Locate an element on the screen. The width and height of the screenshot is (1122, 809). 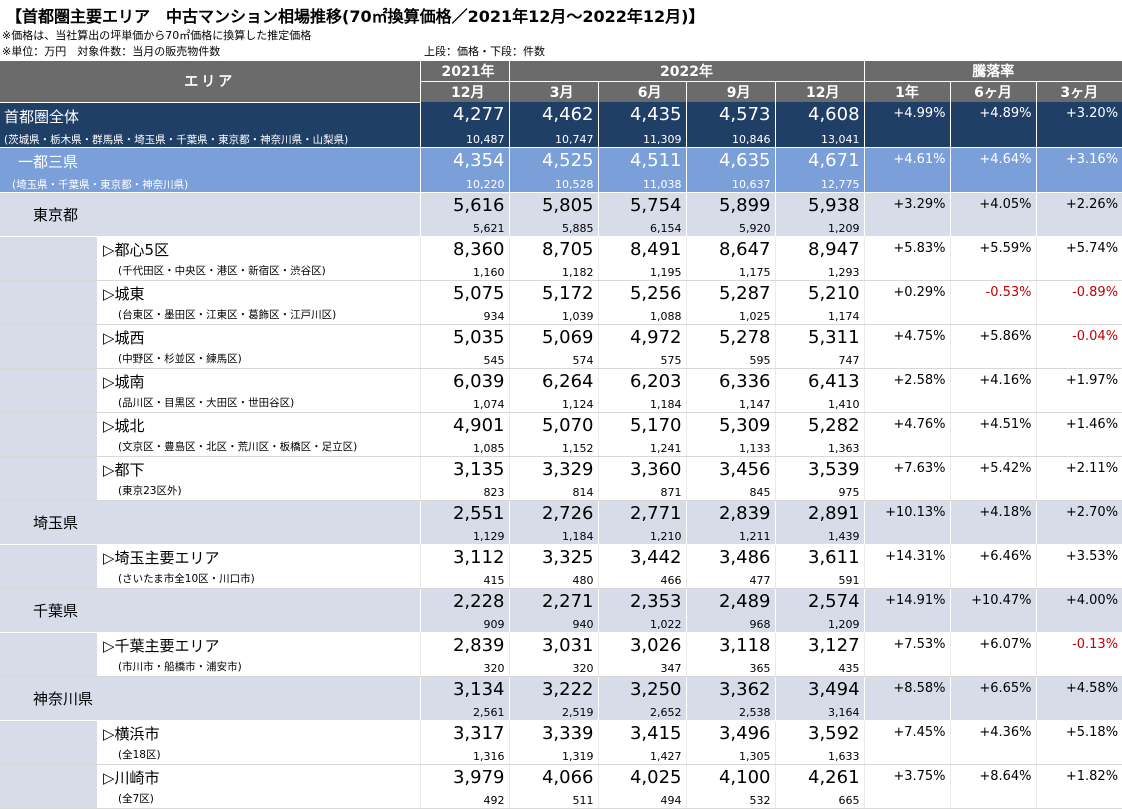
price-value: 2,271 is located at coordinates (567, 601).